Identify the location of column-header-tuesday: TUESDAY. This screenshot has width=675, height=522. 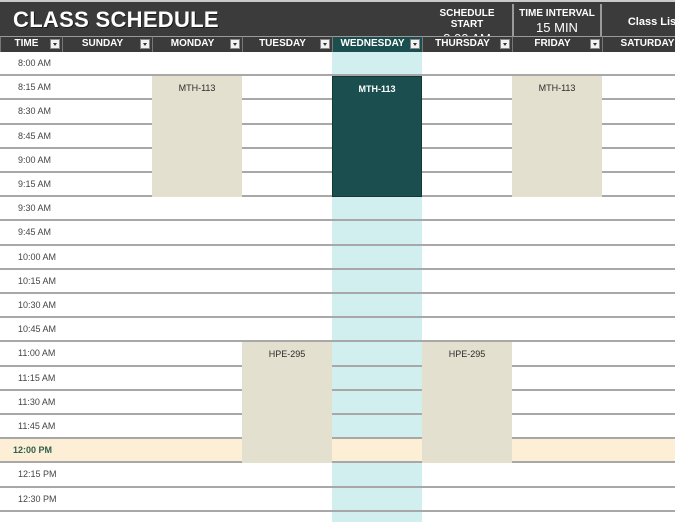
(287, 44).